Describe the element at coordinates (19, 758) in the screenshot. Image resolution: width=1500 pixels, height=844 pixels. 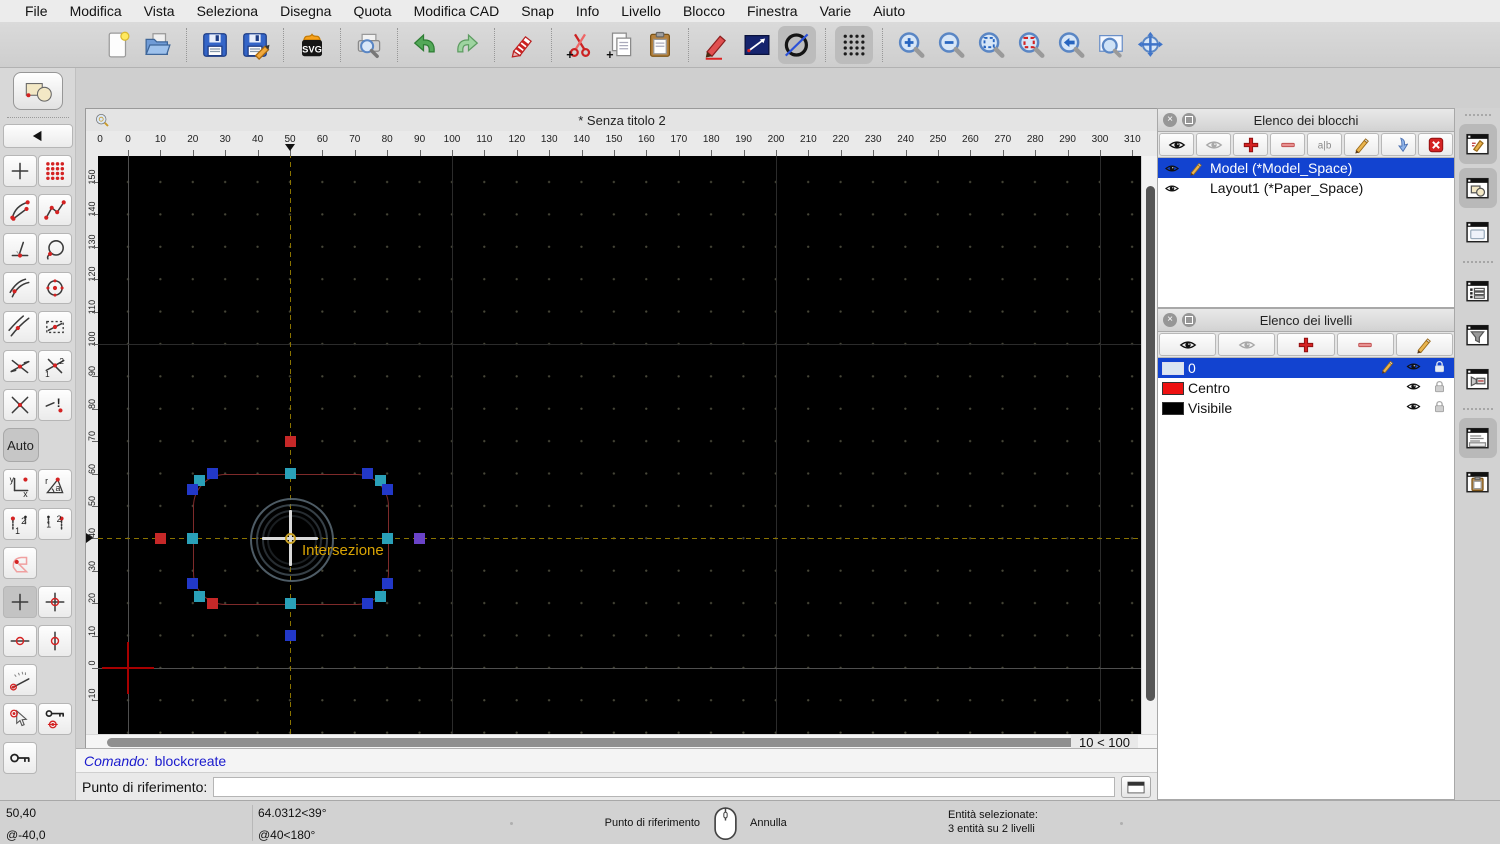
I see `lock-button` at that location.